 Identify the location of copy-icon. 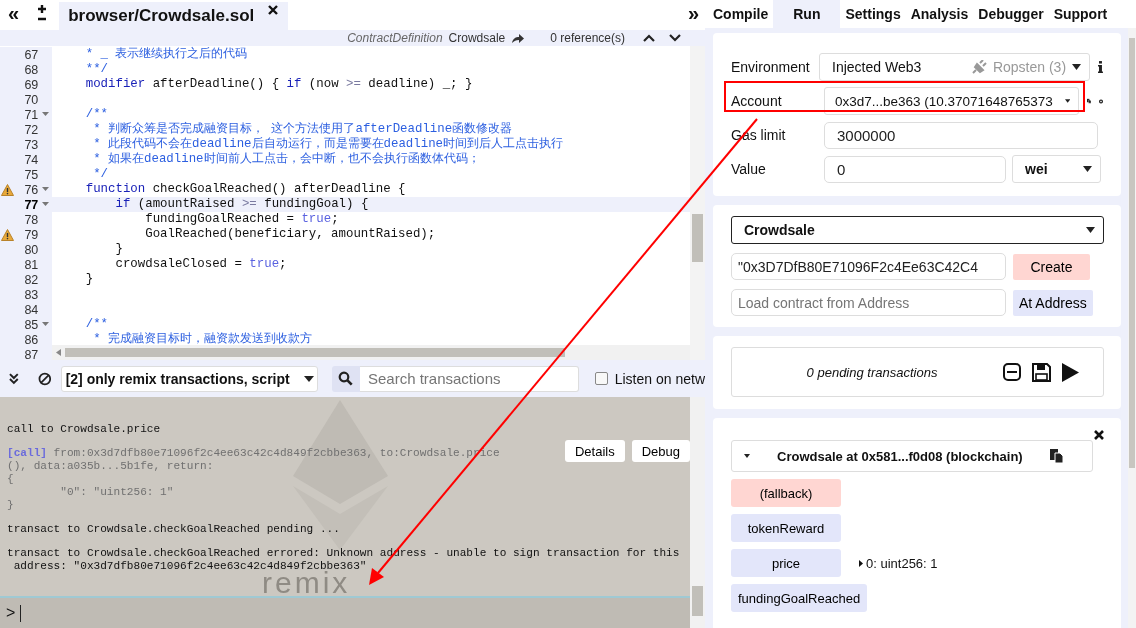
(1056, 456).